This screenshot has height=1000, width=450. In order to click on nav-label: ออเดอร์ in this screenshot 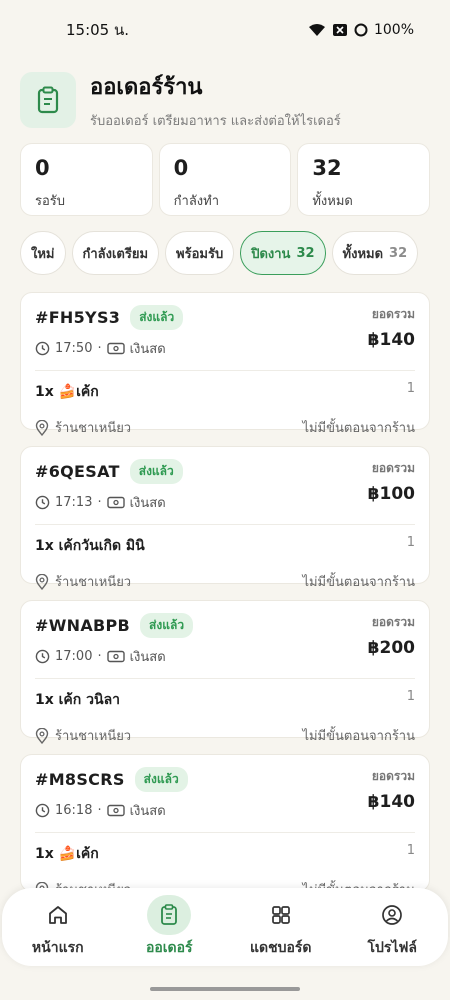, I will do `click(169, 948)`.